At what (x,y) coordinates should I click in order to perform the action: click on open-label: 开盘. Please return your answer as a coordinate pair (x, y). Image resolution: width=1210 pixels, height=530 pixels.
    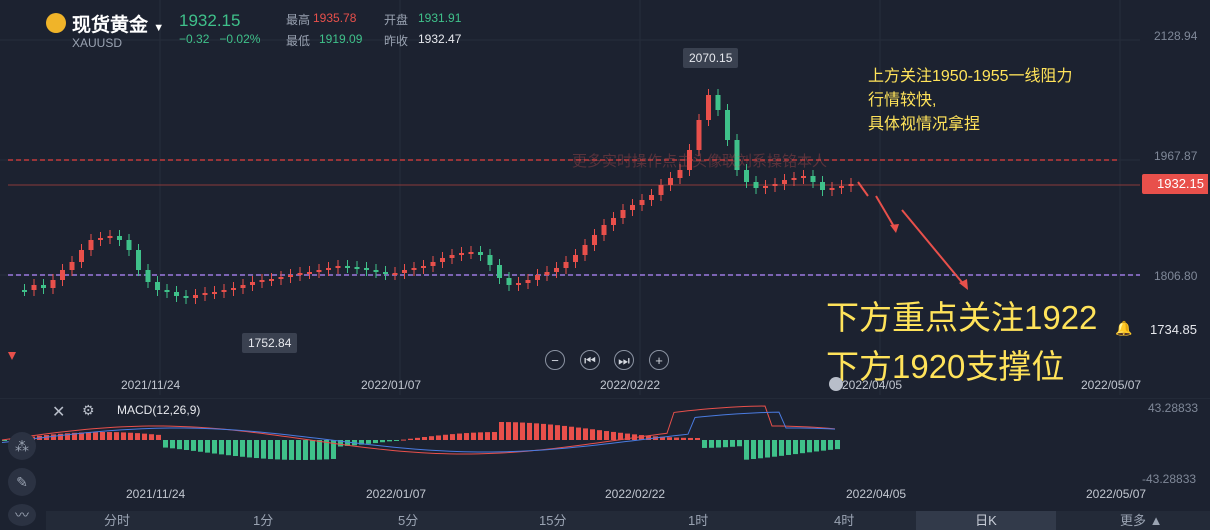
    Looking at the image, I should click on (396, 20).